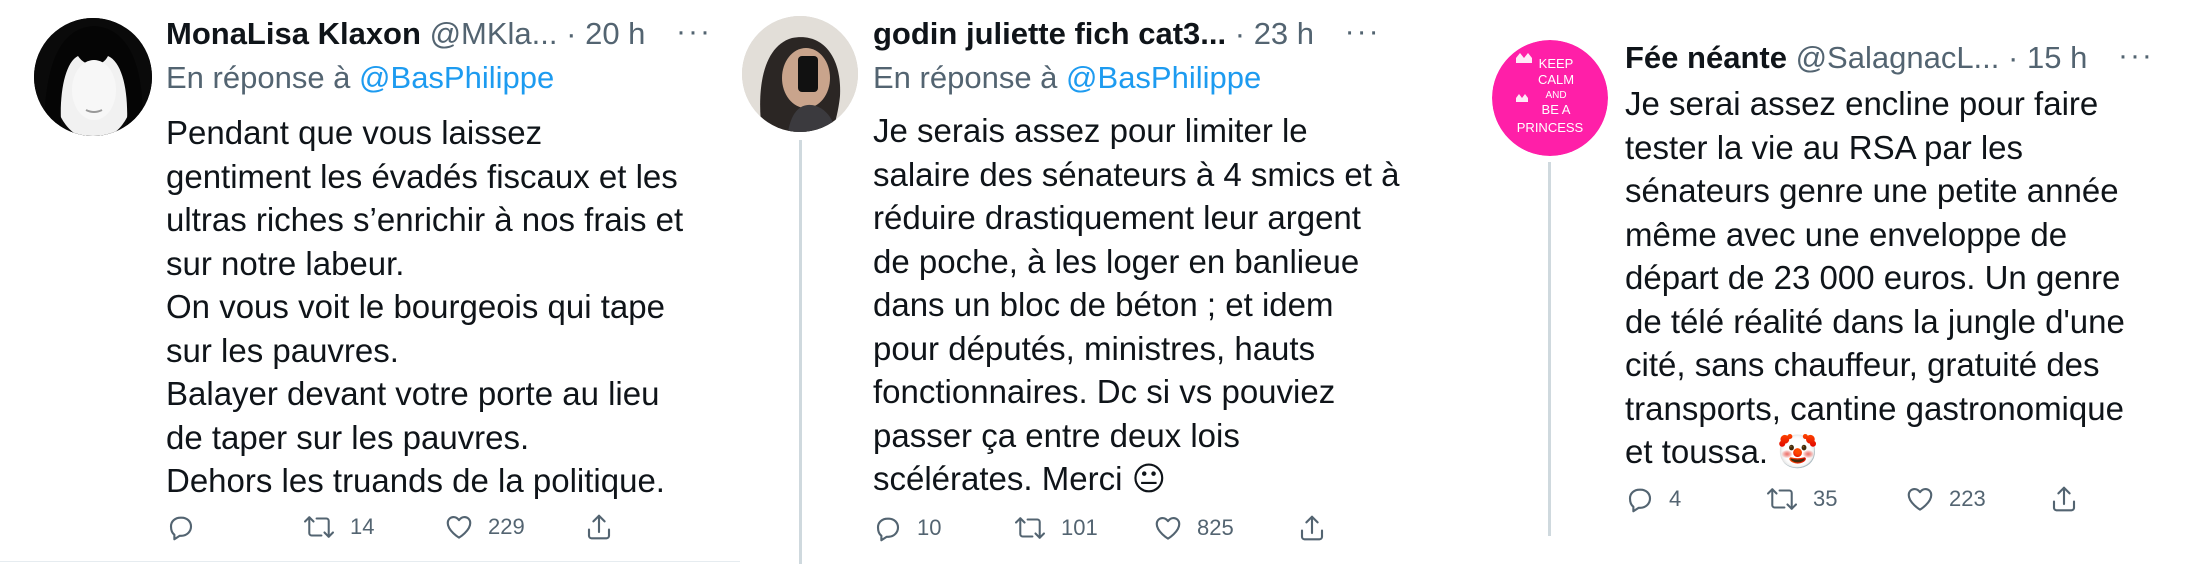  I want to click on tweet-header: MonaLisa Klaxon @MKla... · 20 h ···, so click(439, 34).